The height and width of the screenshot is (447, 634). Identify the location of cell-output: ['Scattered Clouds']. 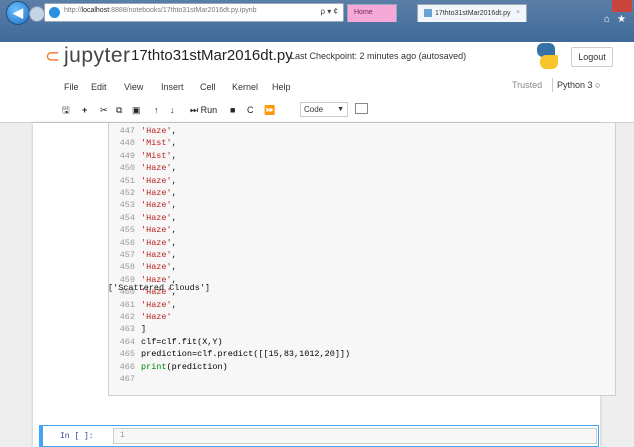
(159, 288).